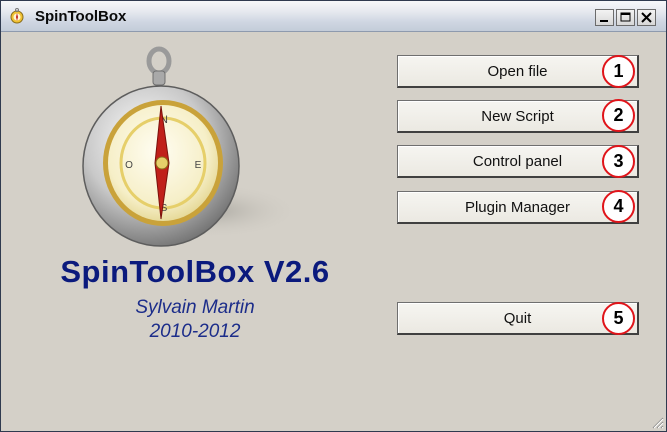  What do you see at coordinates (195, 331) in the screenshot?
I see `years-label: 2010-2012` at bounding box center [195, 331].